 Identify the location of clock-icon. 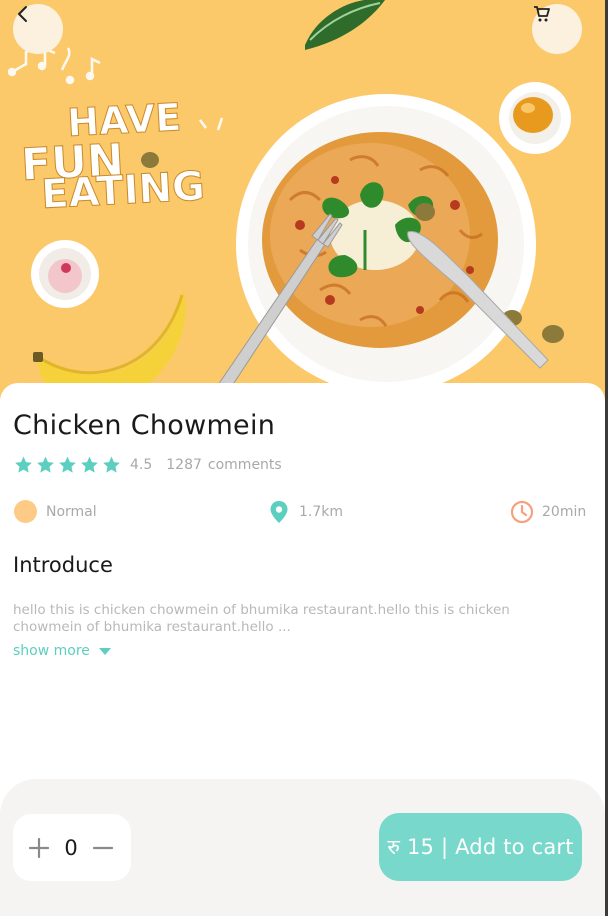
(522, 512).